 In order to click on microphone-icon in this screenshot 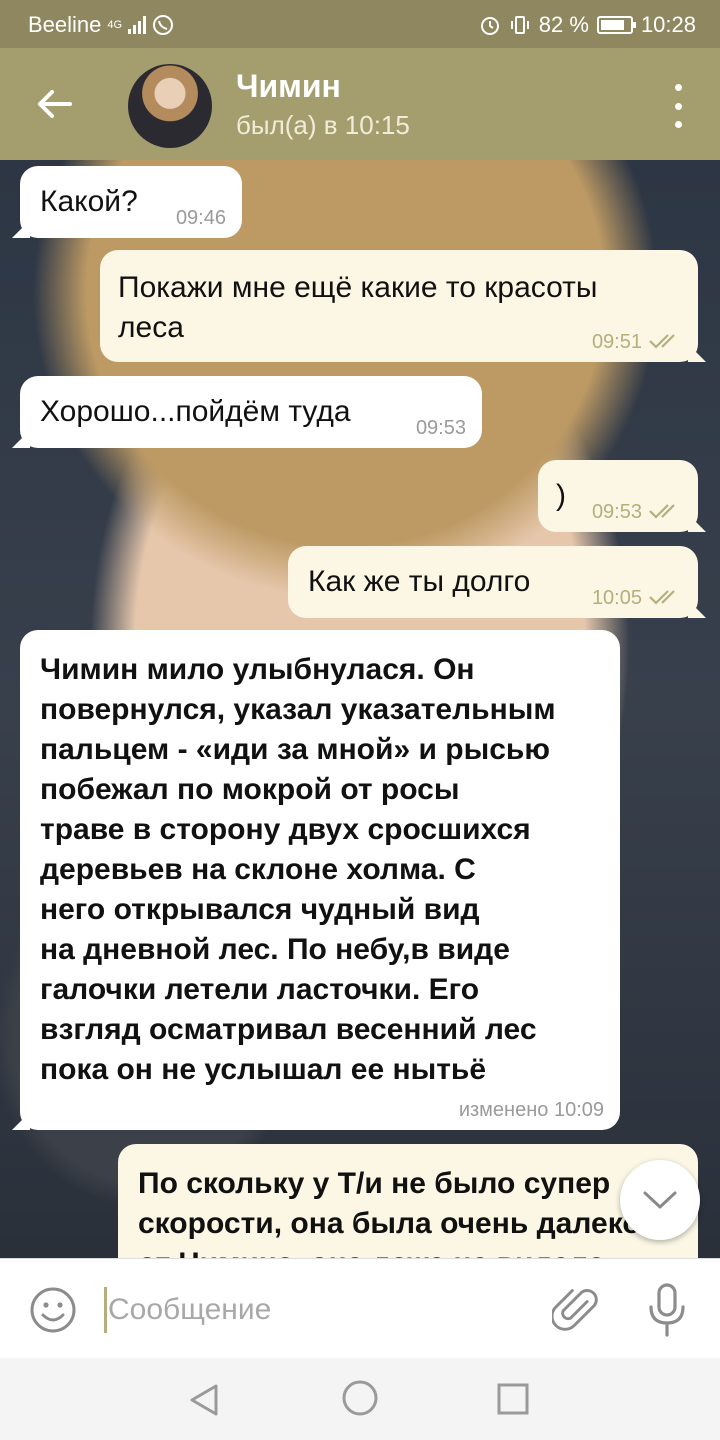, I will do `click(667, 1310)`.